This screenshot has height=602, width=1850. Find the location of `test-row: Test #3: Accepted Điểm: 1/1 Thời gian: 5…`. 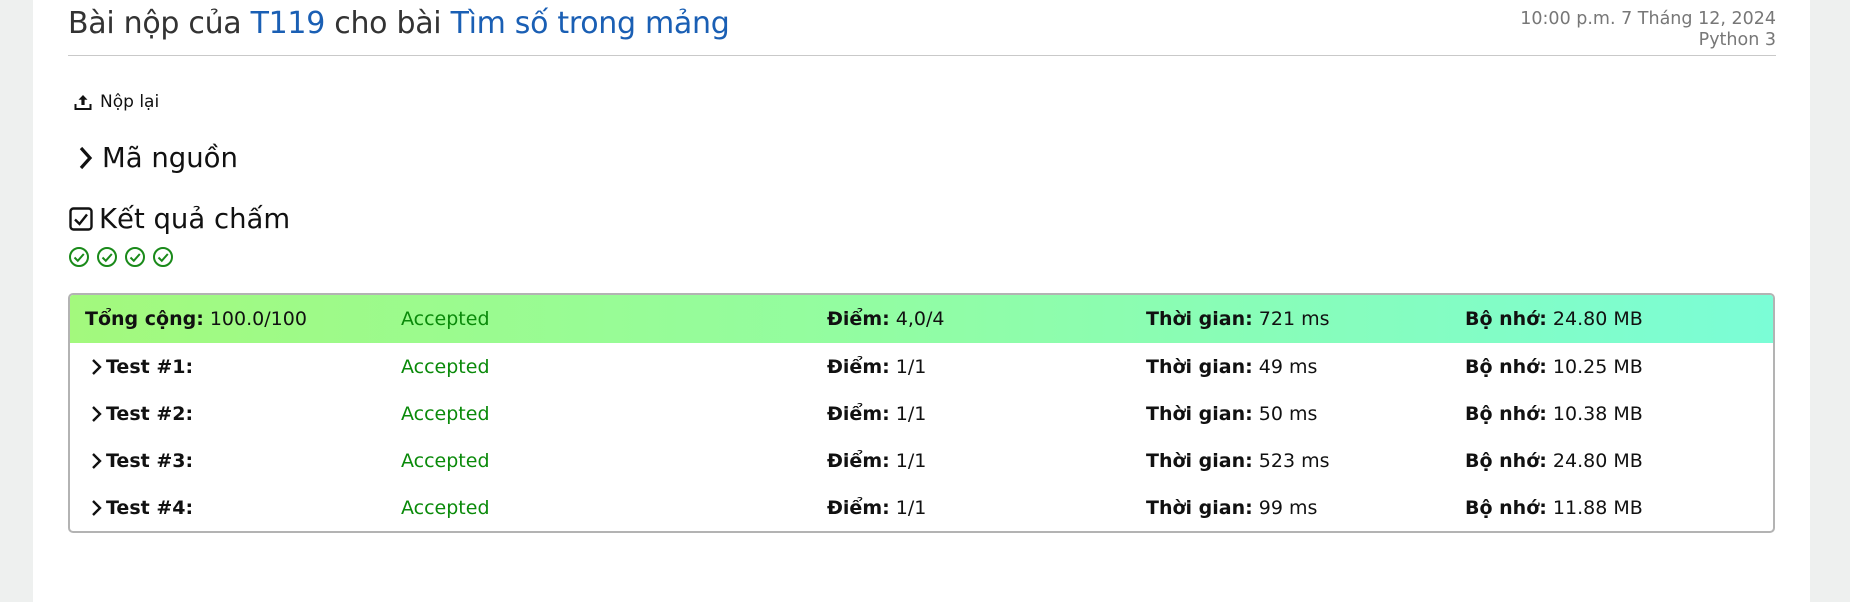

test-row: Test #3: Accepted Điểm: 1/1 Thời gian: 5… is located at coordinates (921, 460).